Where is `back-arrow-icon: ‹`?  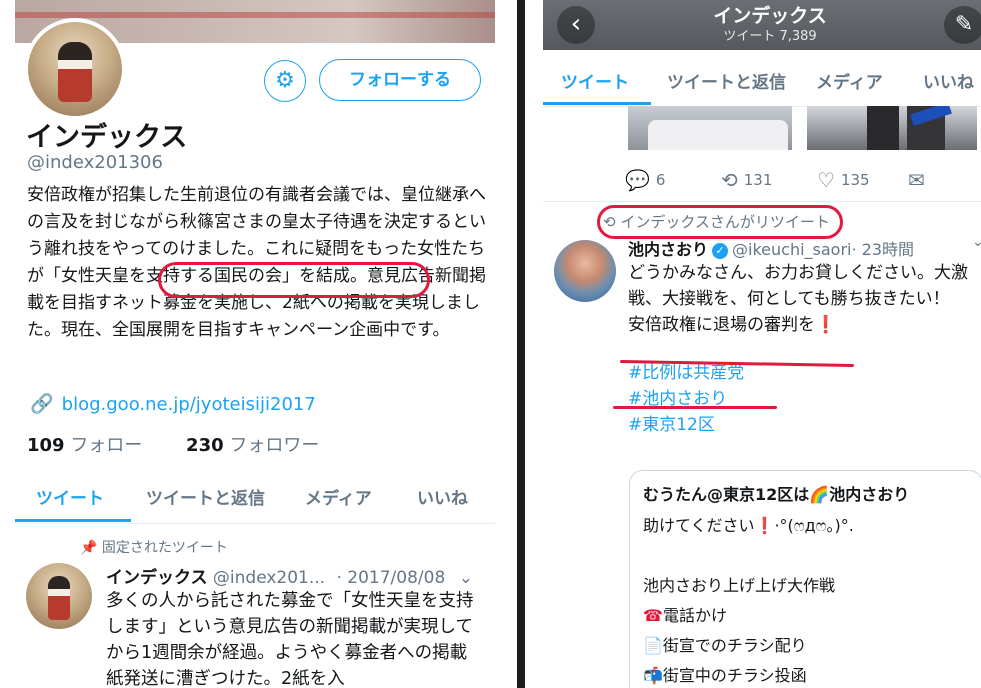 back-arrow-icon: ‹ is located at coordinates (576, 25).